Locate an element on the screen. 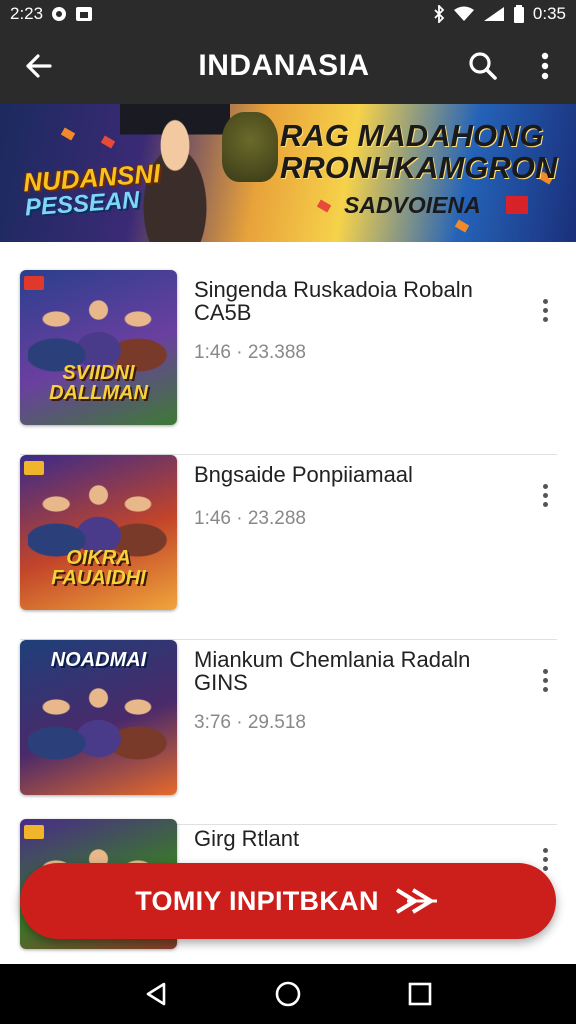 This screenshot has width=576, height=1024. back-button is located at coordinates (38, 66).